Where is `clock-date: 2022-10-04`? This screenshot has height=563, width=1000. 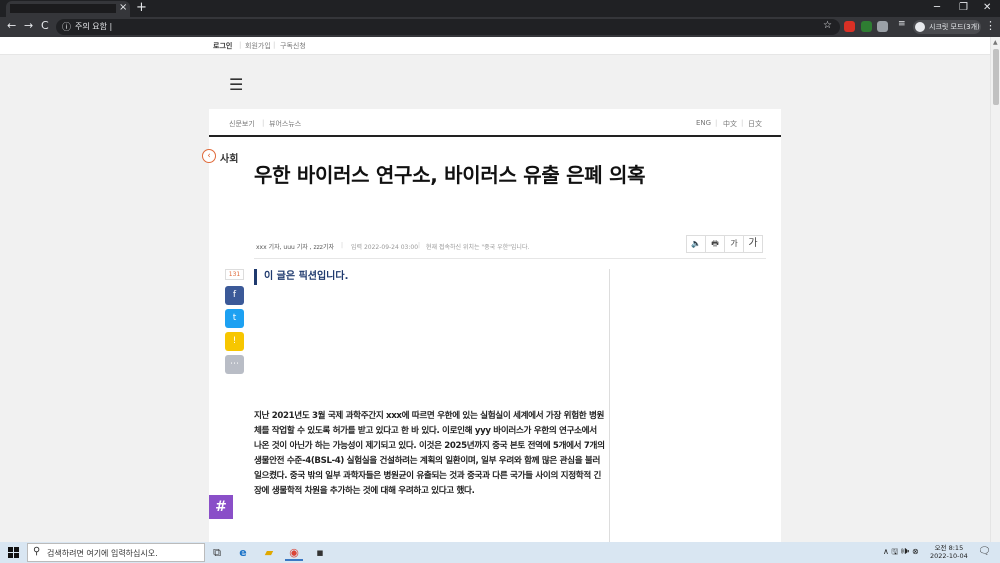 clock-date: 2022-10-04 is located at coordinates (949, 556).